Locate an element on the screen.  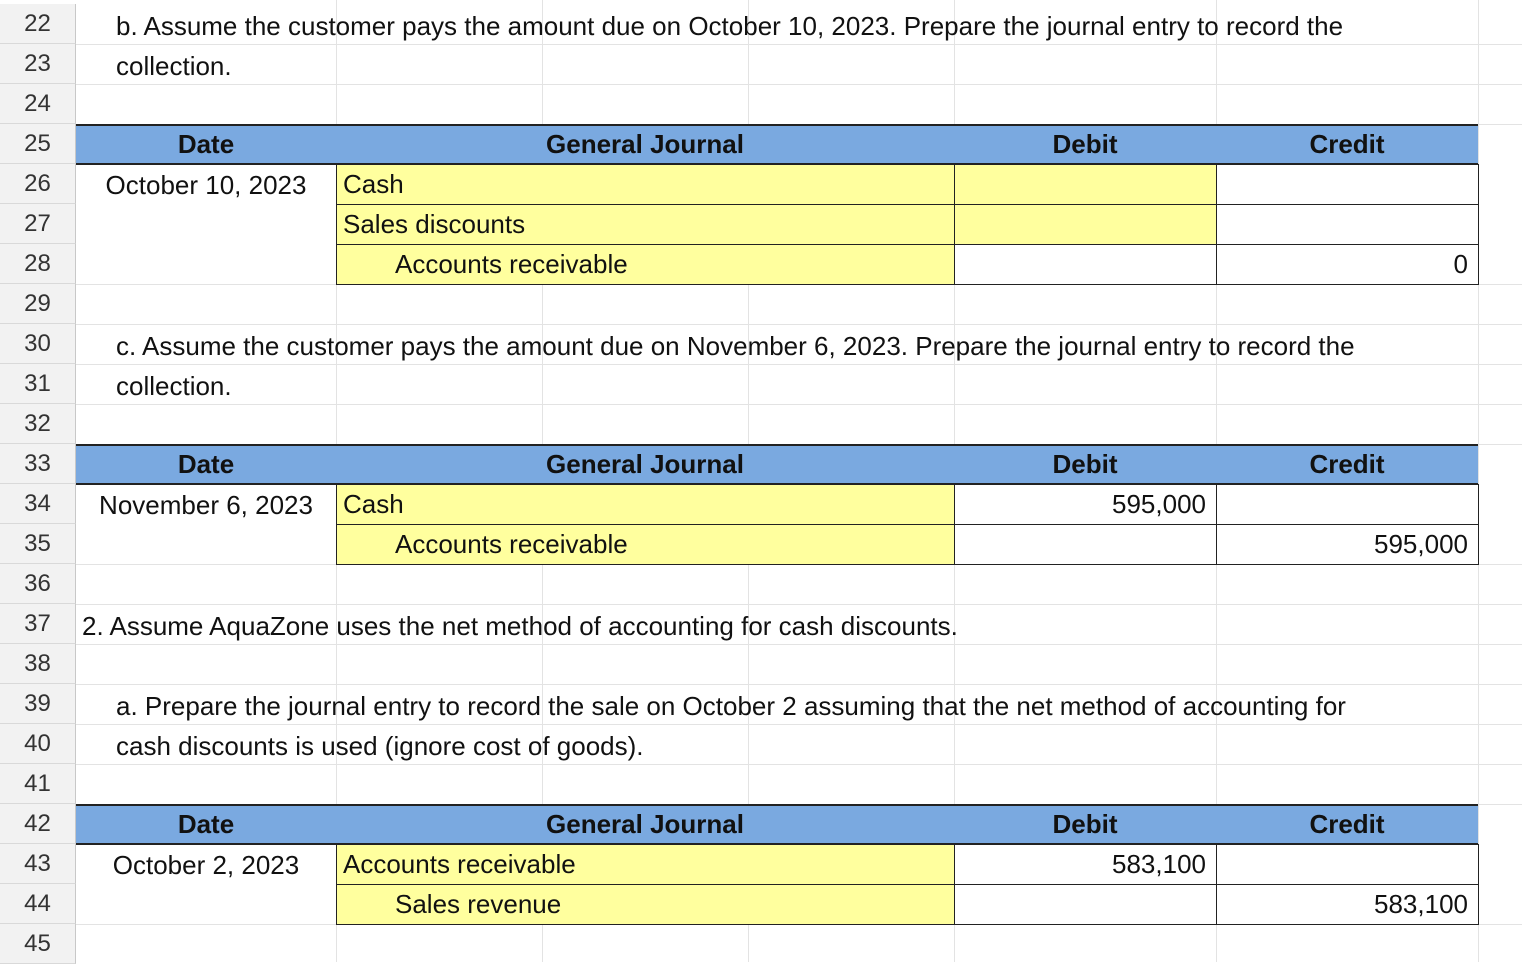
row-header: 36 is located at coordinates (38, 584).